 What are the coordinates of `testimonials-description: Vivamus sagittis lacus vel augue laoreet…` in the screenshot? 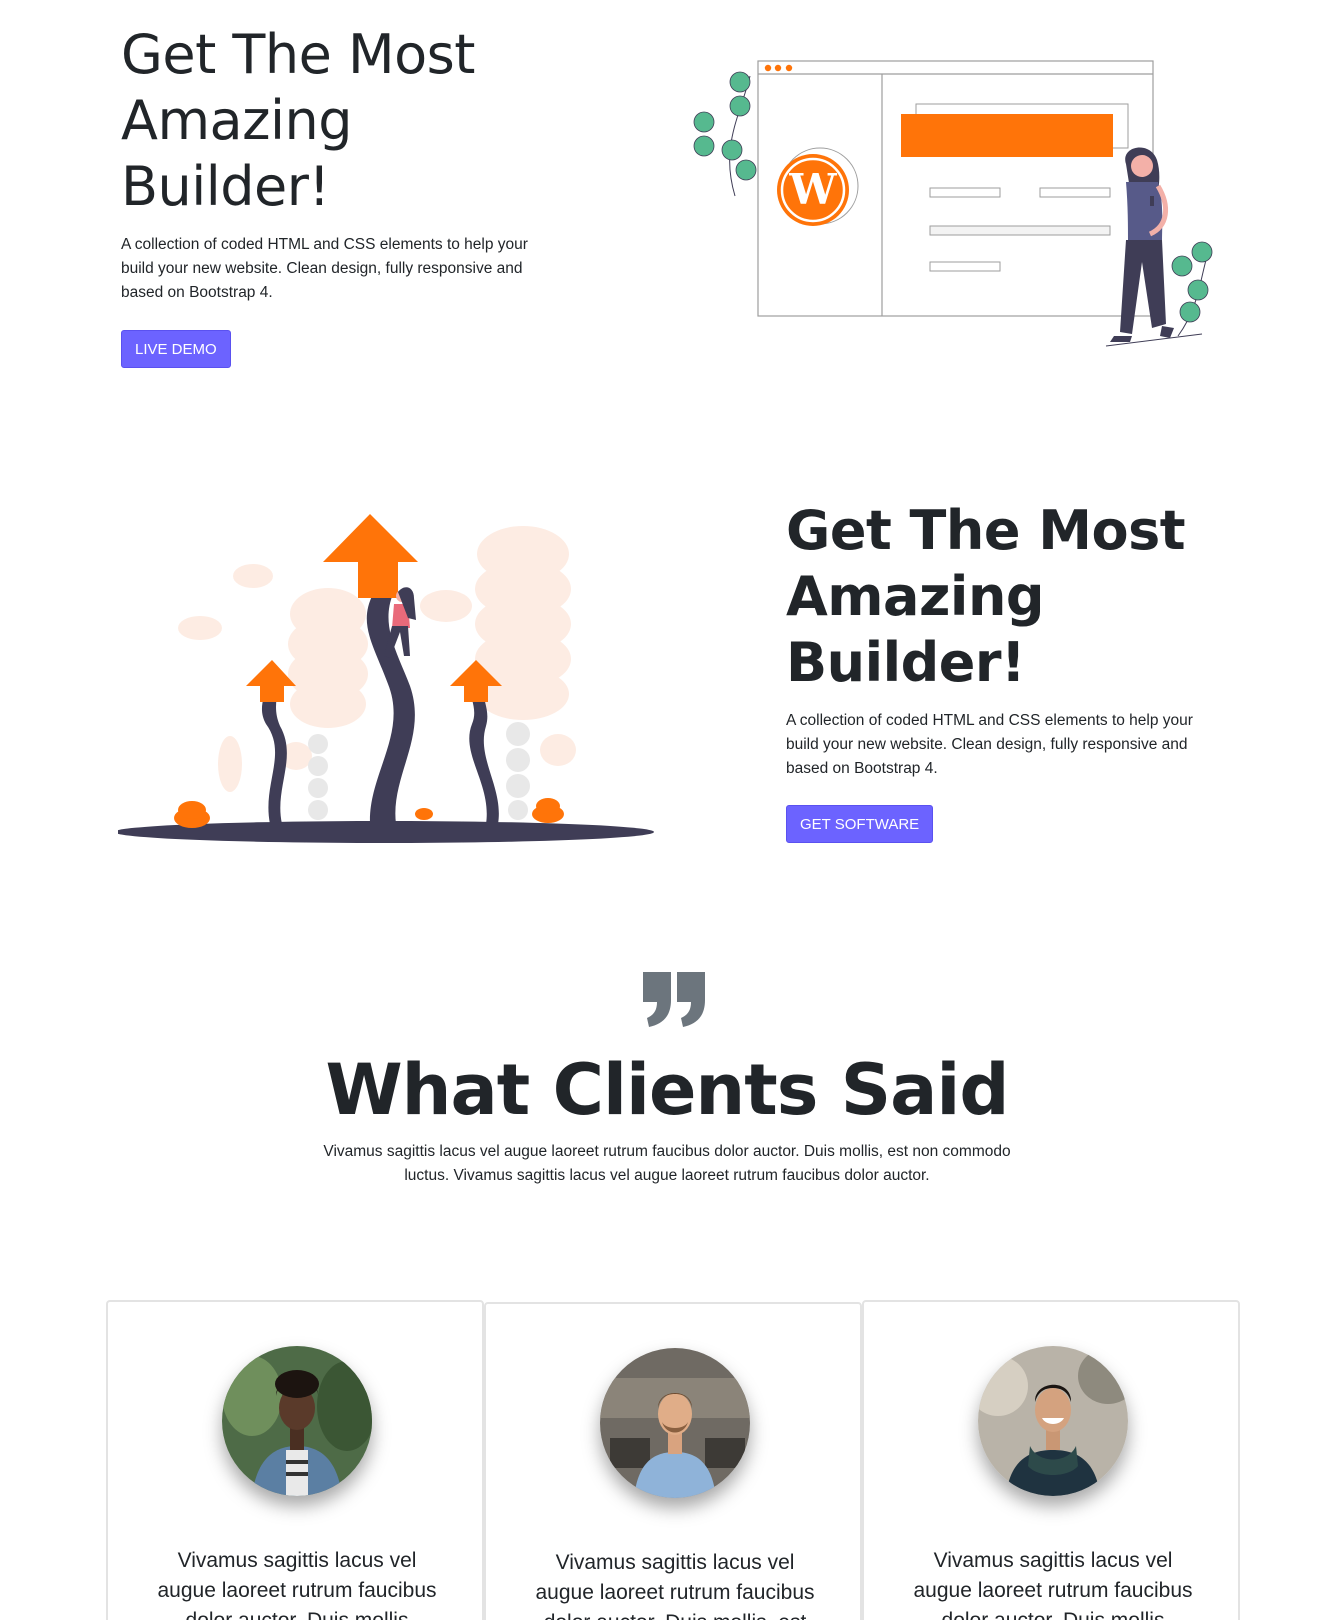 It's located at (667, 1163).